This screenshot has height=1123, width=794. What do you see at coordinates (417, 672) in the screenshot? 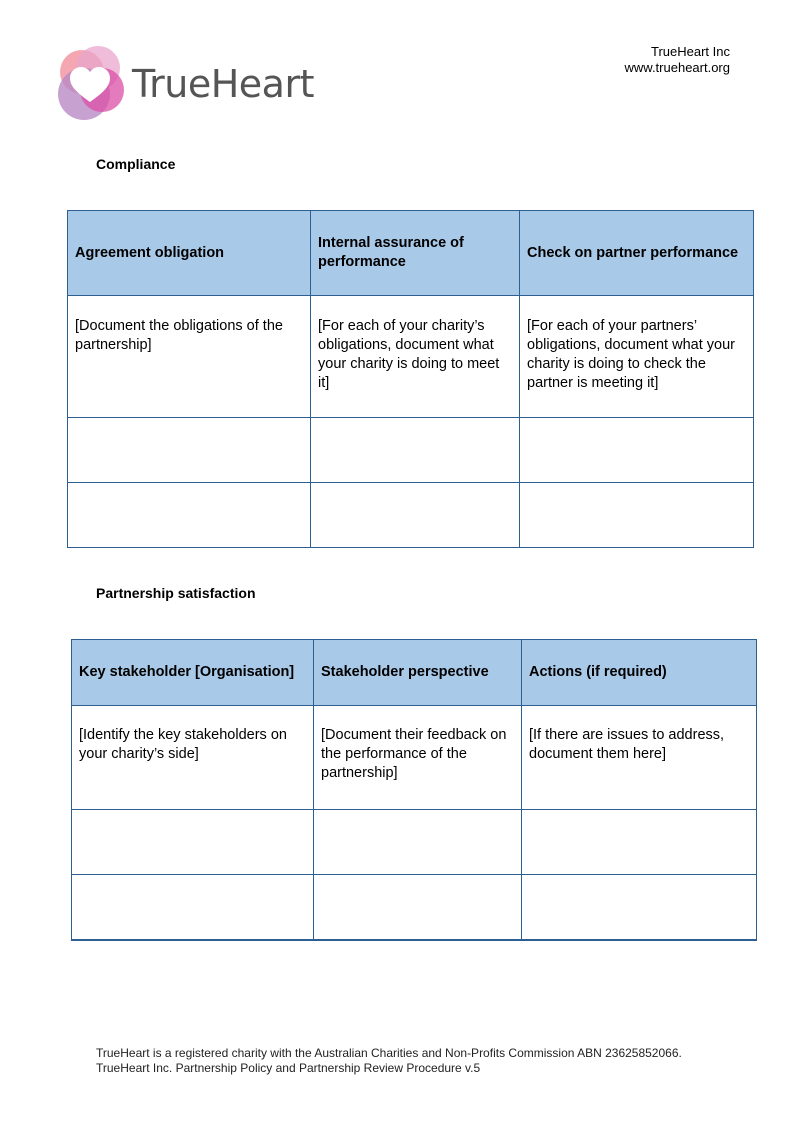
I see `column-header: Stakeholder perspective` at bounding box center [417, 672].